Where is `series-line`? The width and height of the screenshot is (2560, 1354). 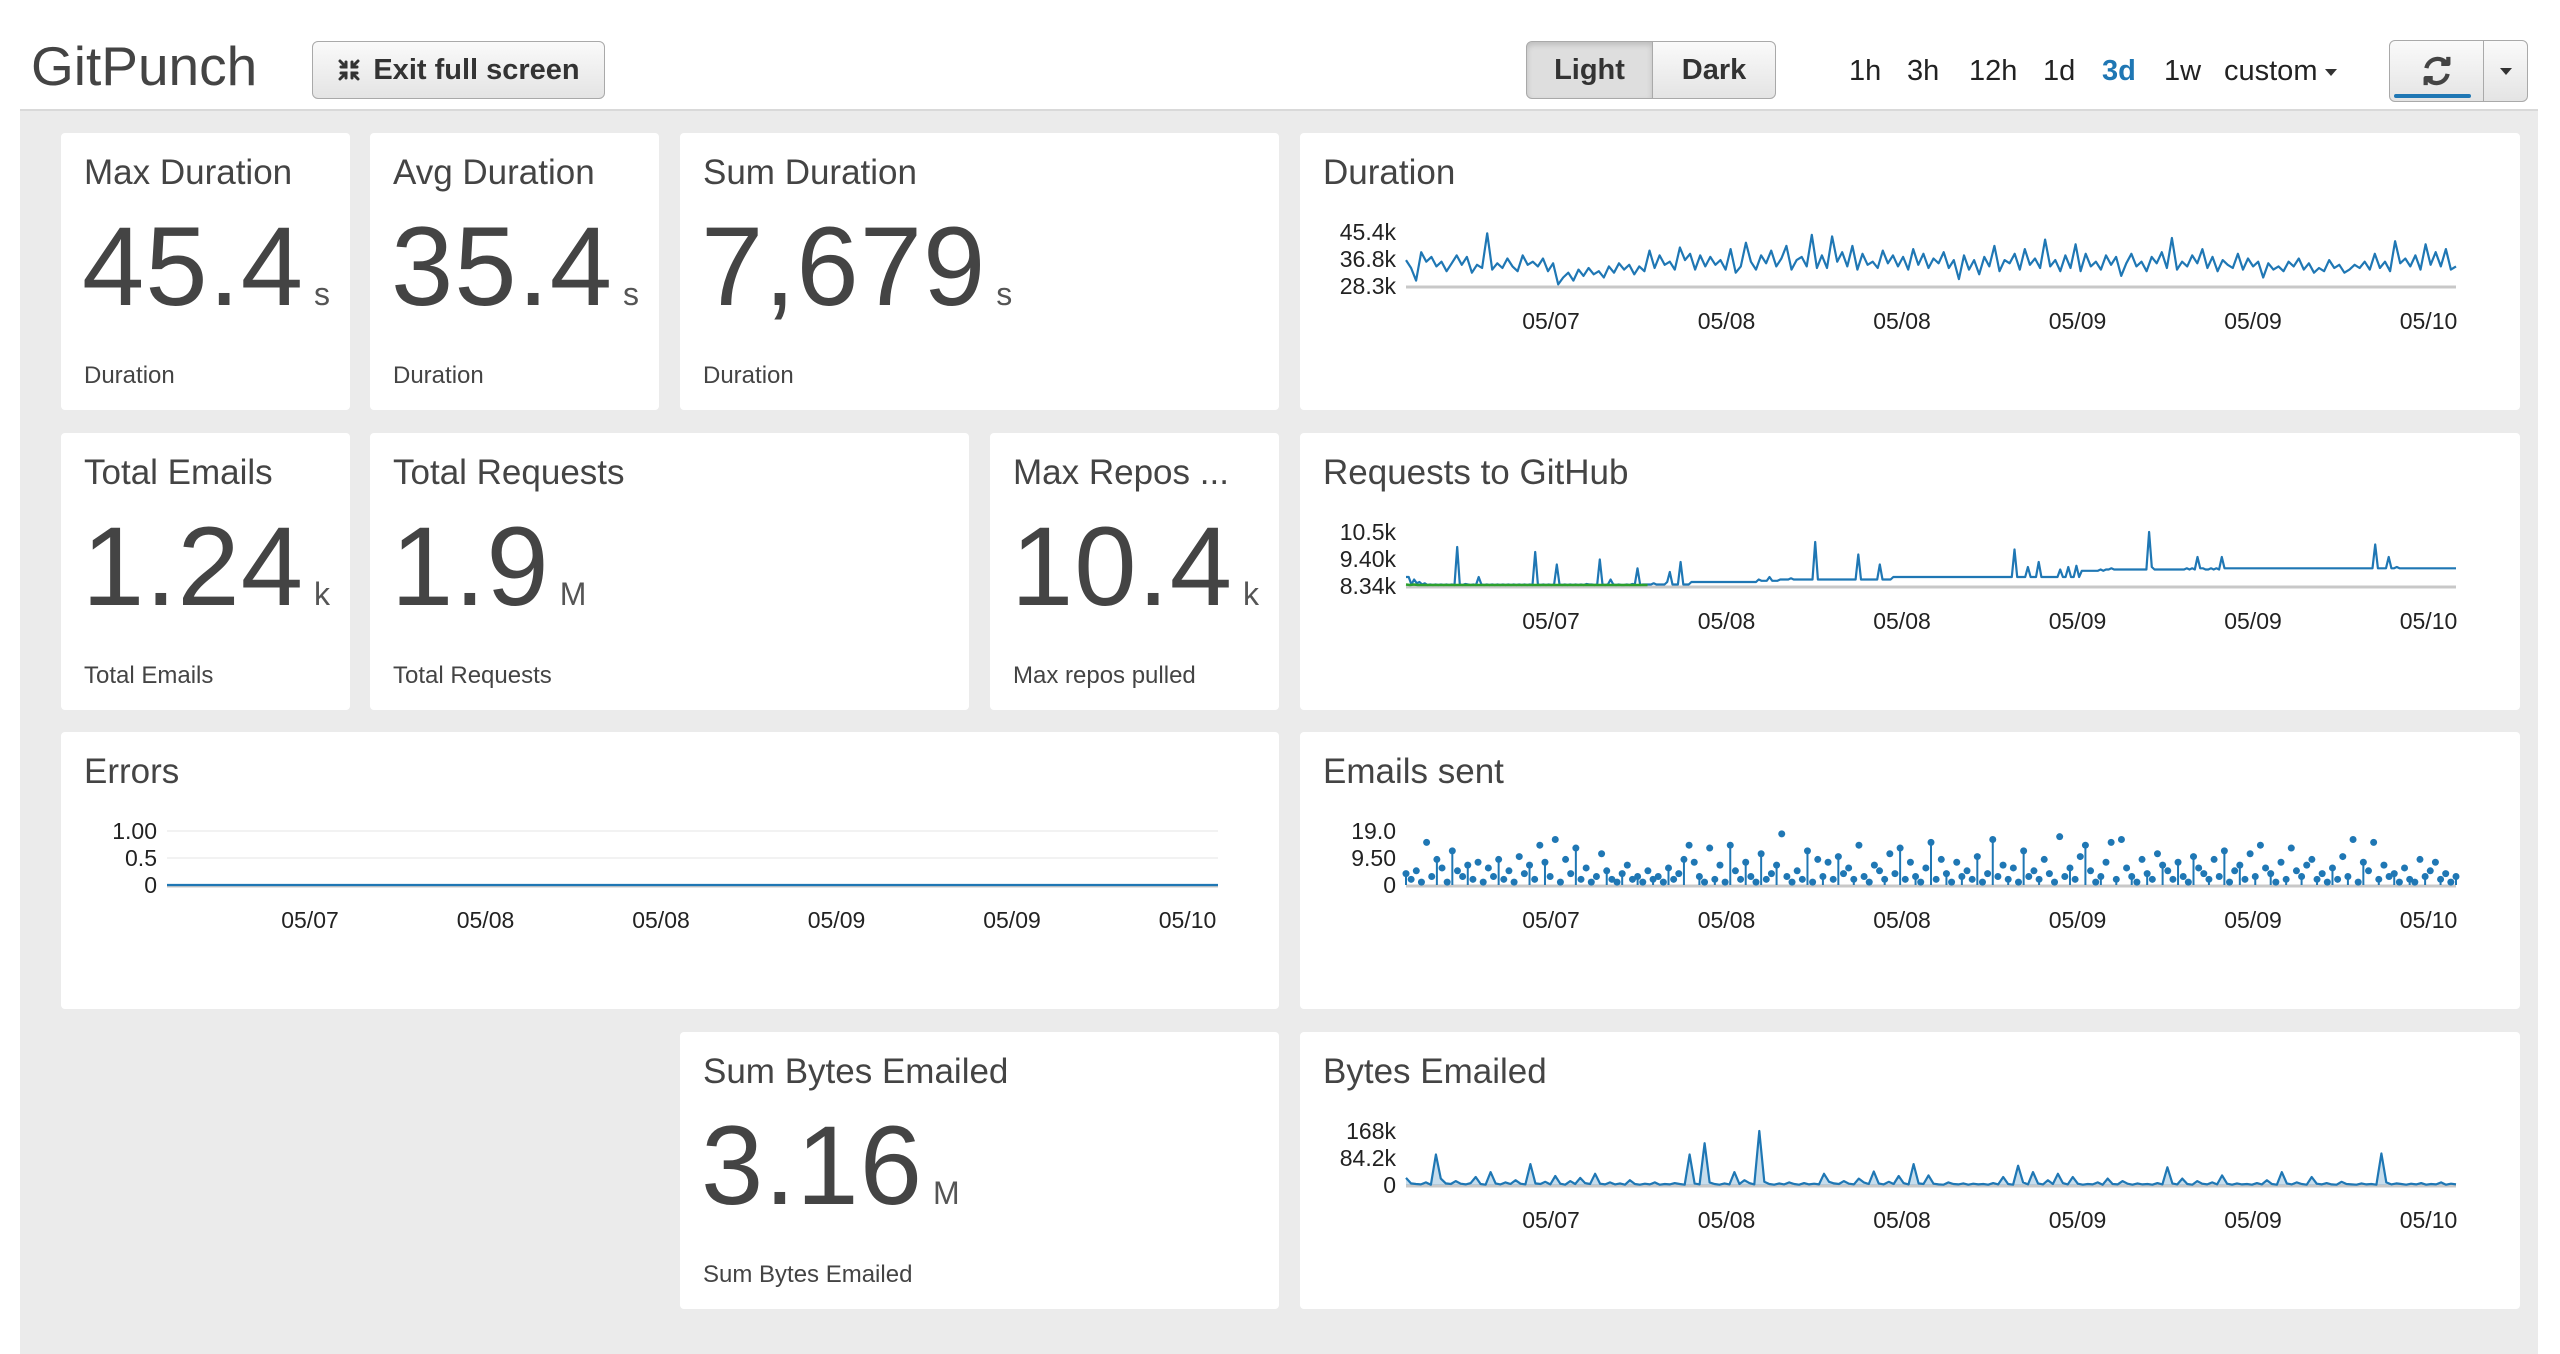
series-line is located at coordinates (1931, 558).